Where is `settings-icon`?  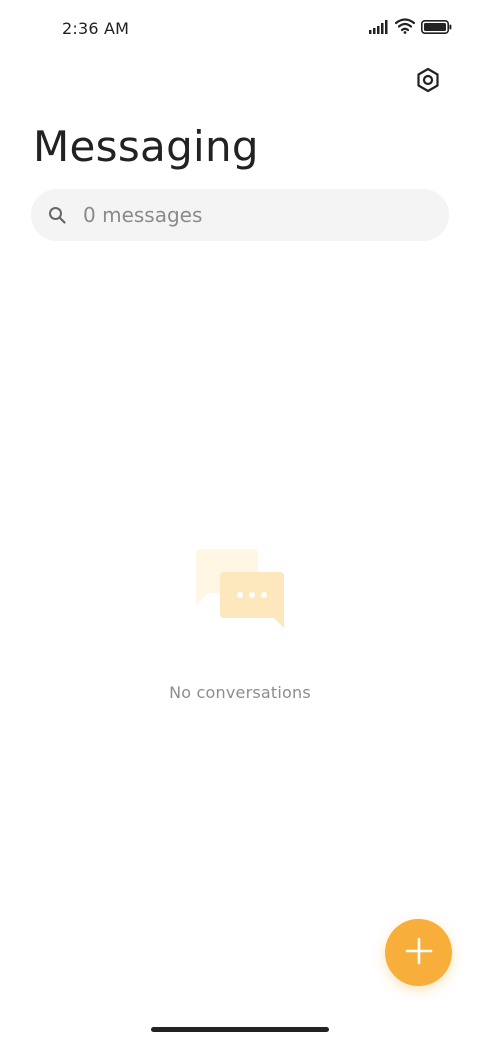
settings-icon is located at coordinates (428, 82).